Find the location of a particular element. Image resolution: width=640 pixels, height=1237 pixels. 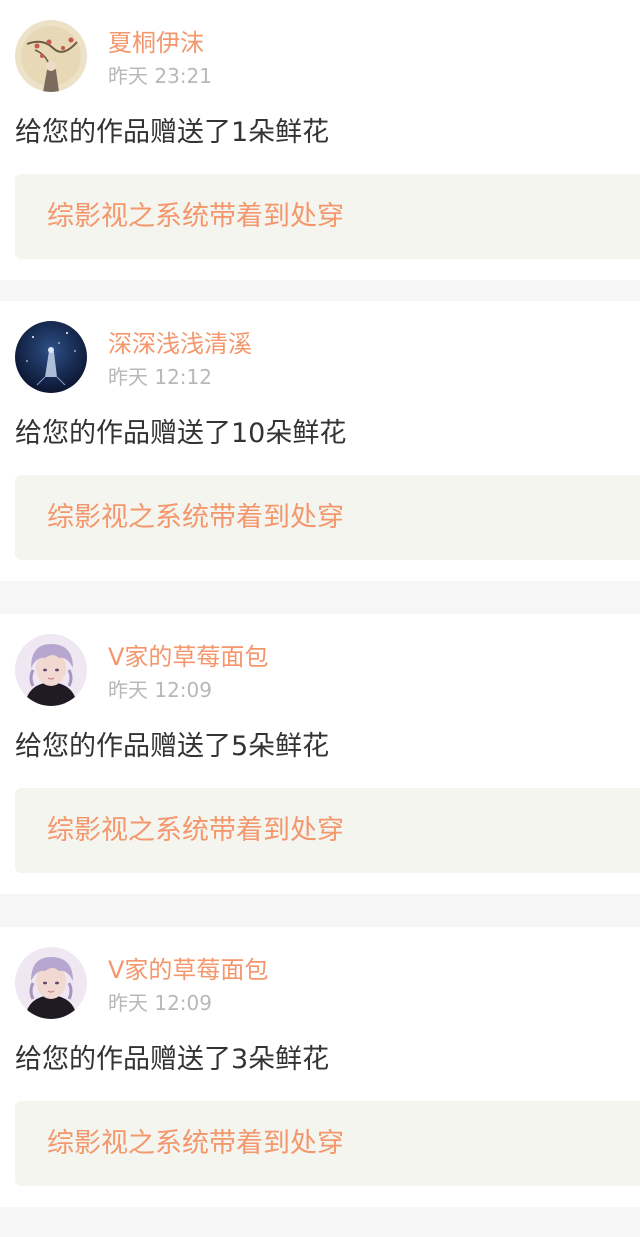

username-link: 深深浅浅清溪 is located at coordinates (180, 344).